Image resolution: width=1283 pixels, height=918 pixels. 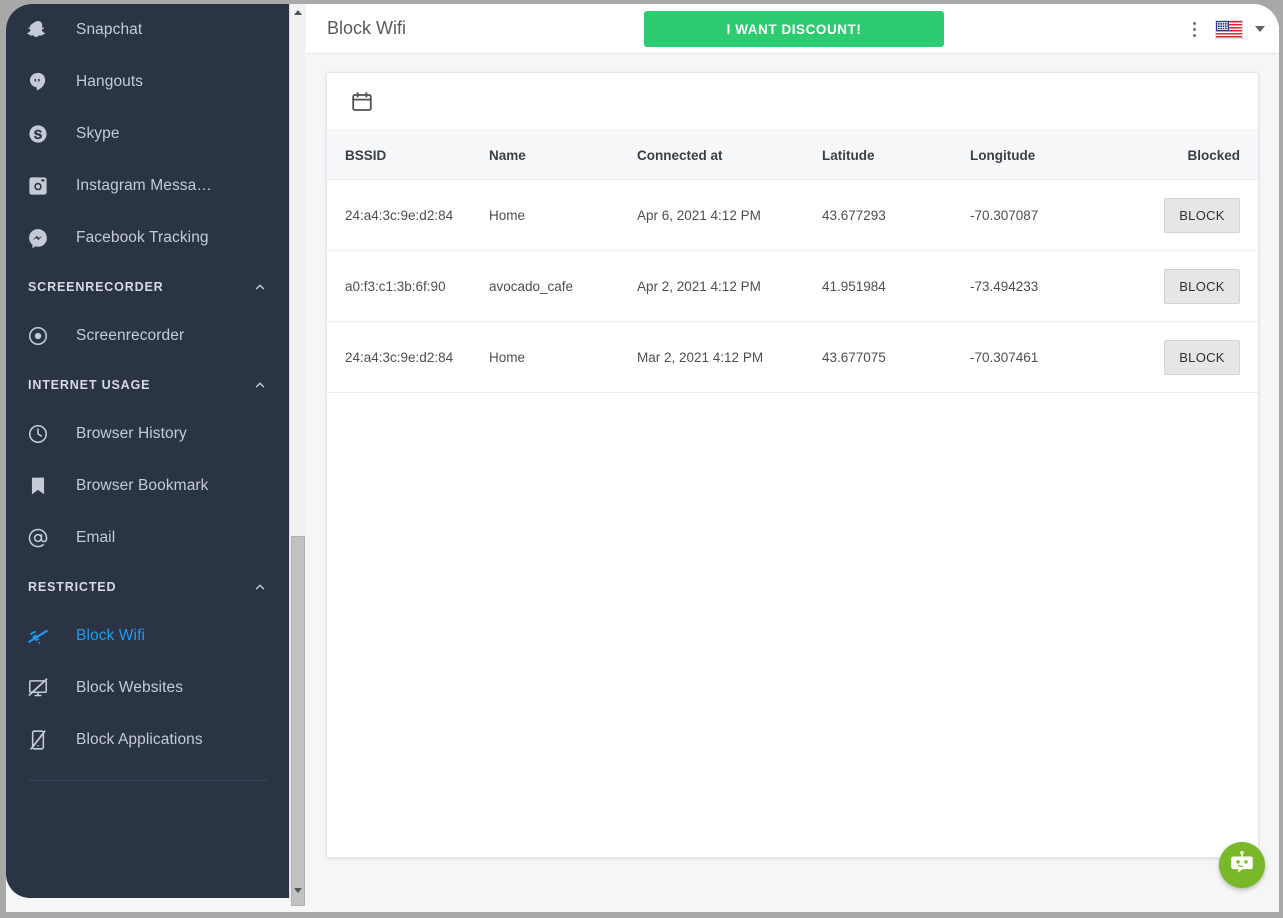 What do you see at coordinates (147, 538) in the screenshot?
I see `sidebar-item-email: Email` at bounding box center [147, 538].